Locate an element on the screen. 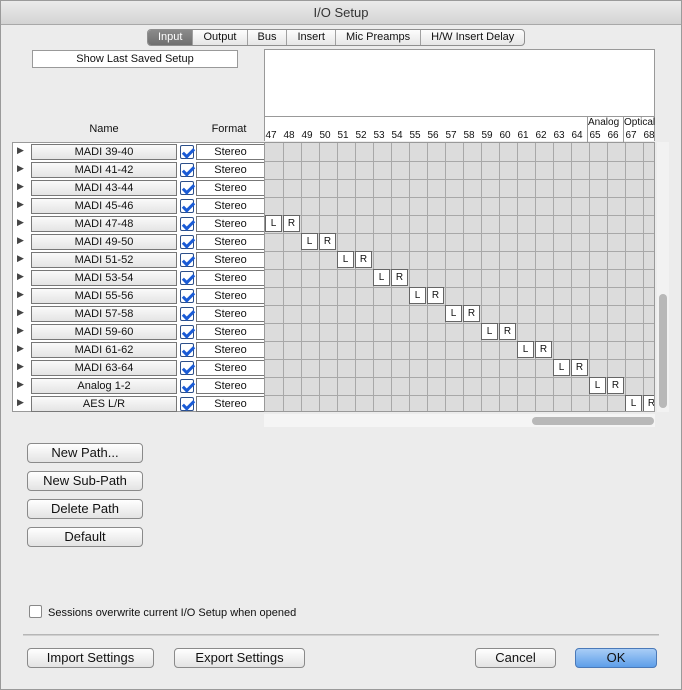  path-name: Analog 1-2 is located at coordinates (104, 386).